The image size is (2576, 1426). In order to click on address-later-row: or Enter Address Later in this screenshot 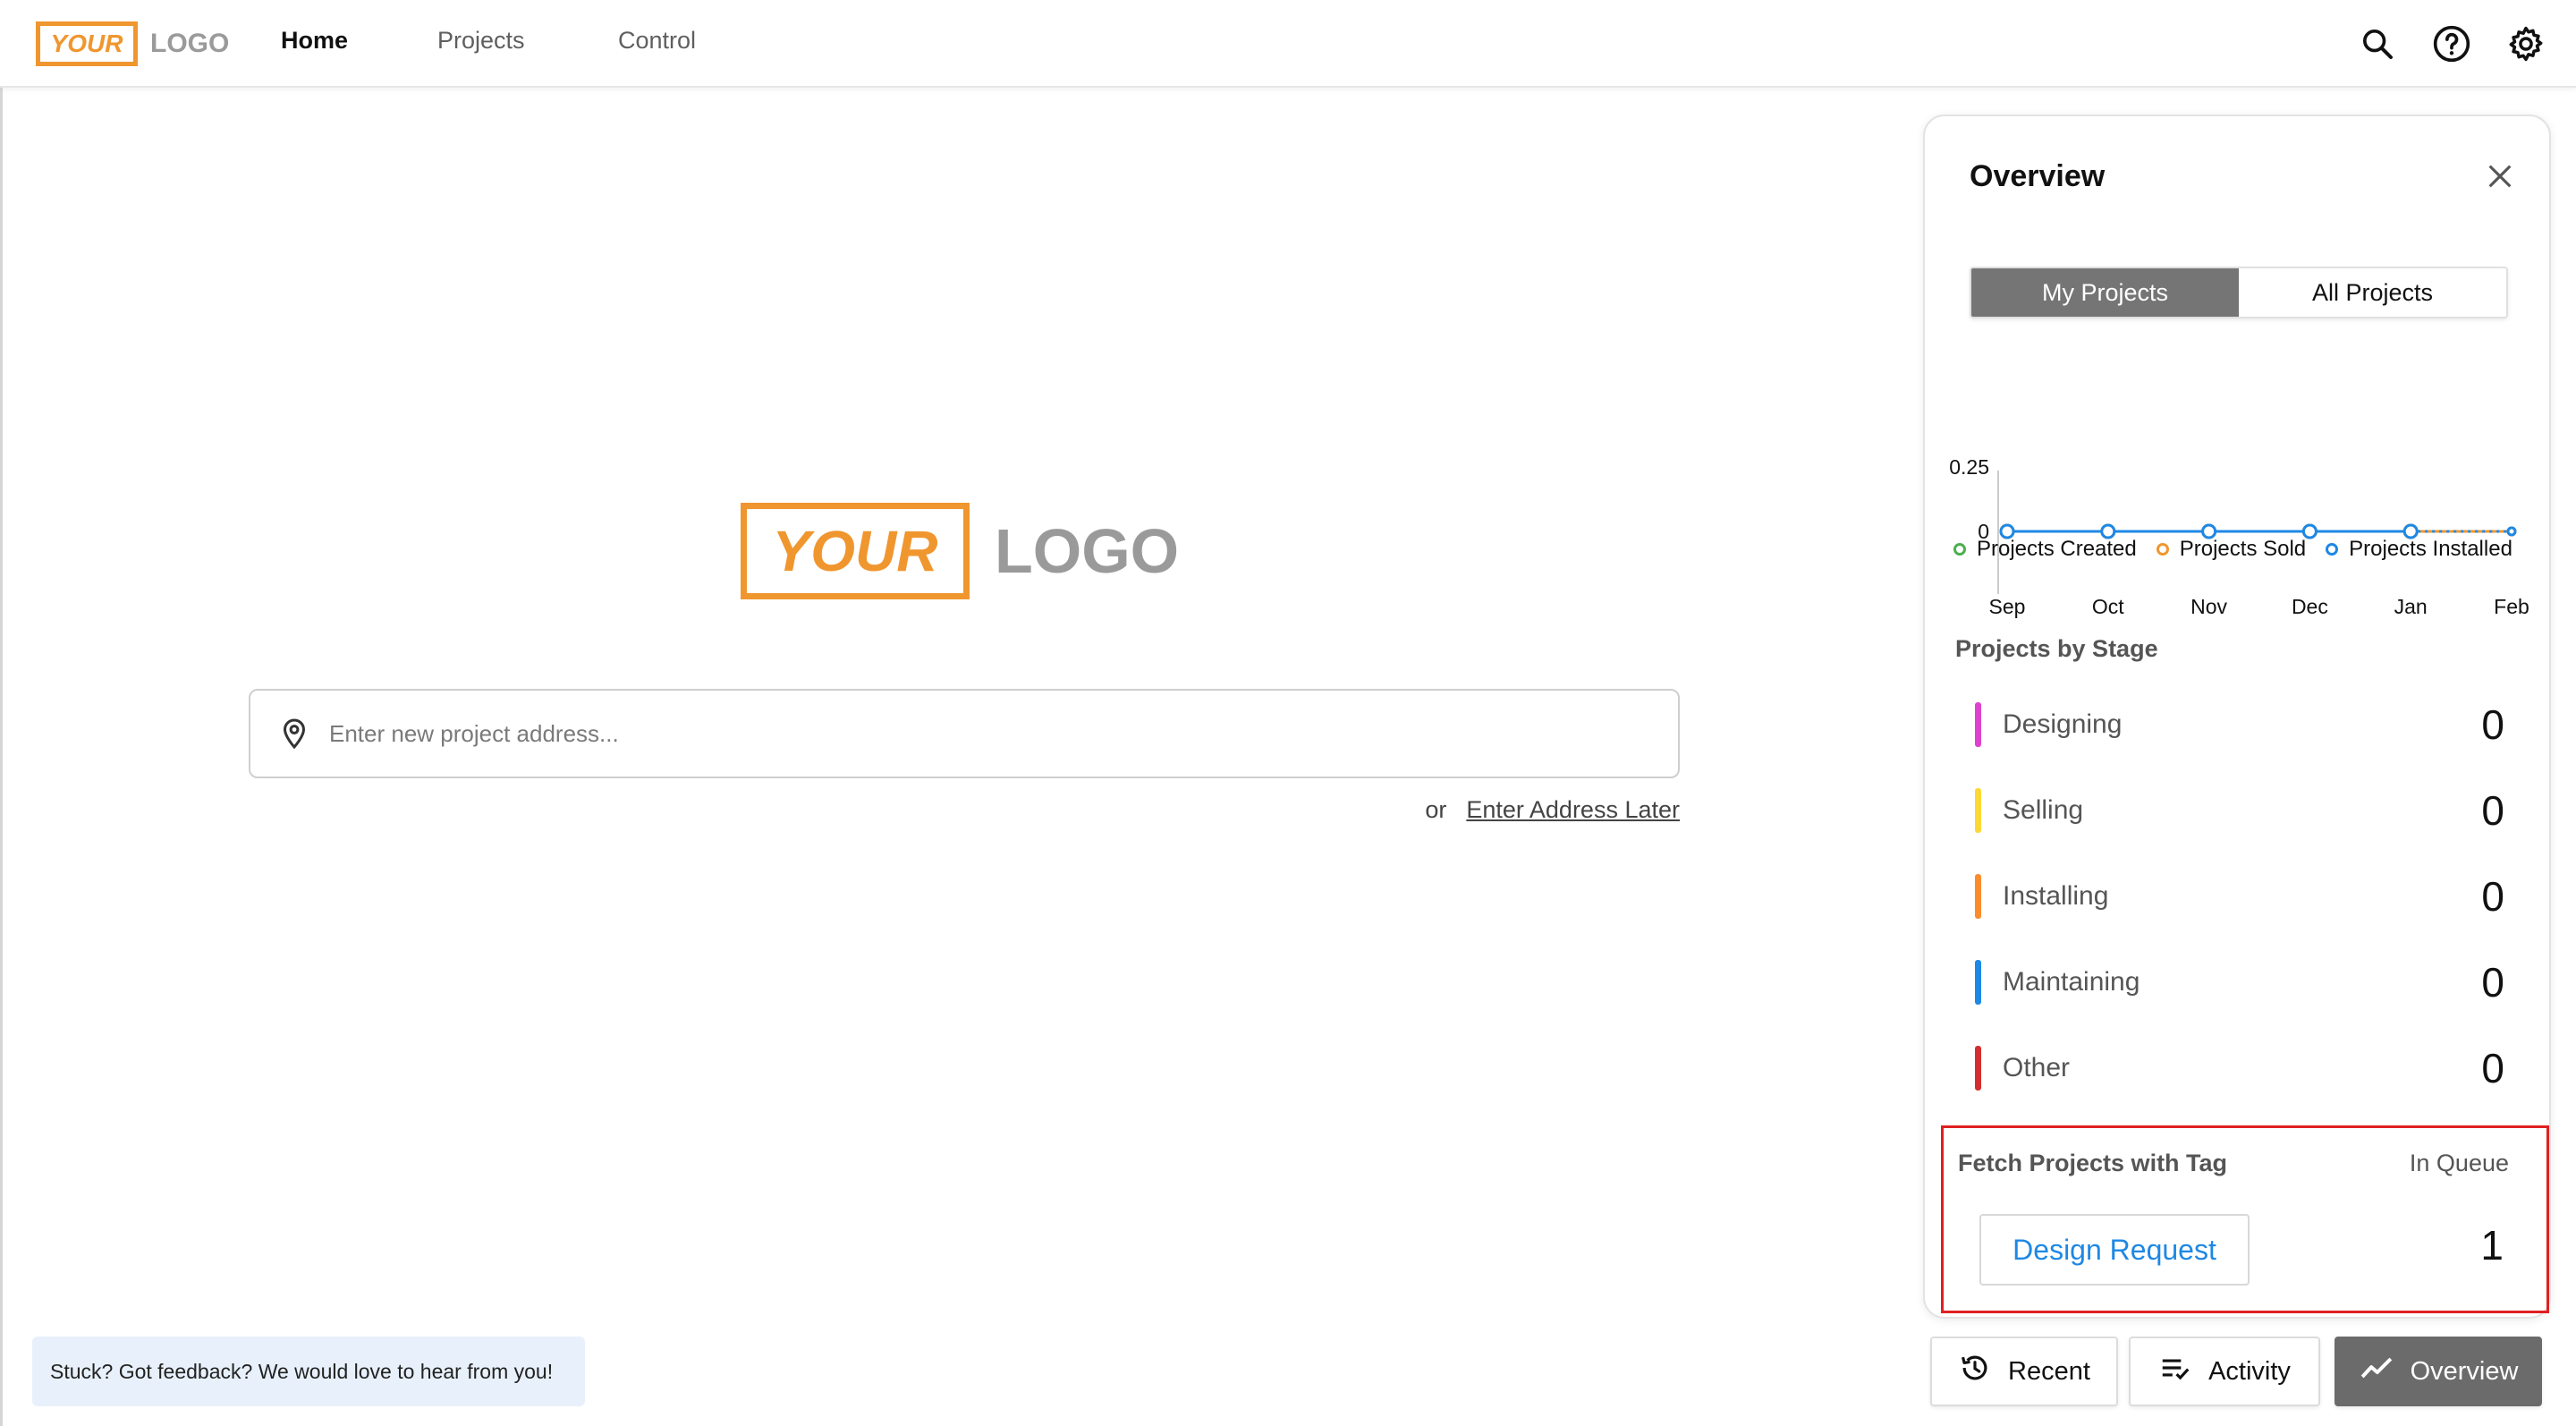, I will do `click(1552, 810)`.